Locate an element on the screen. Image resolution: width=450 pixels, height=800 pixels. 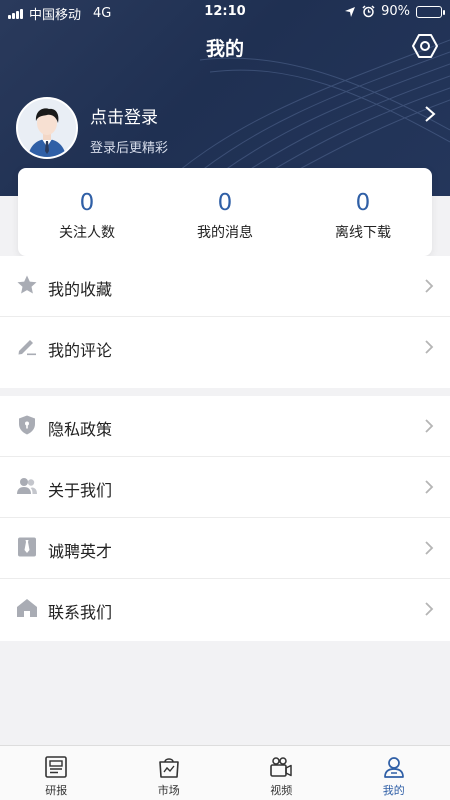
tab-market: 市场 is located at coordinates (169, 773).